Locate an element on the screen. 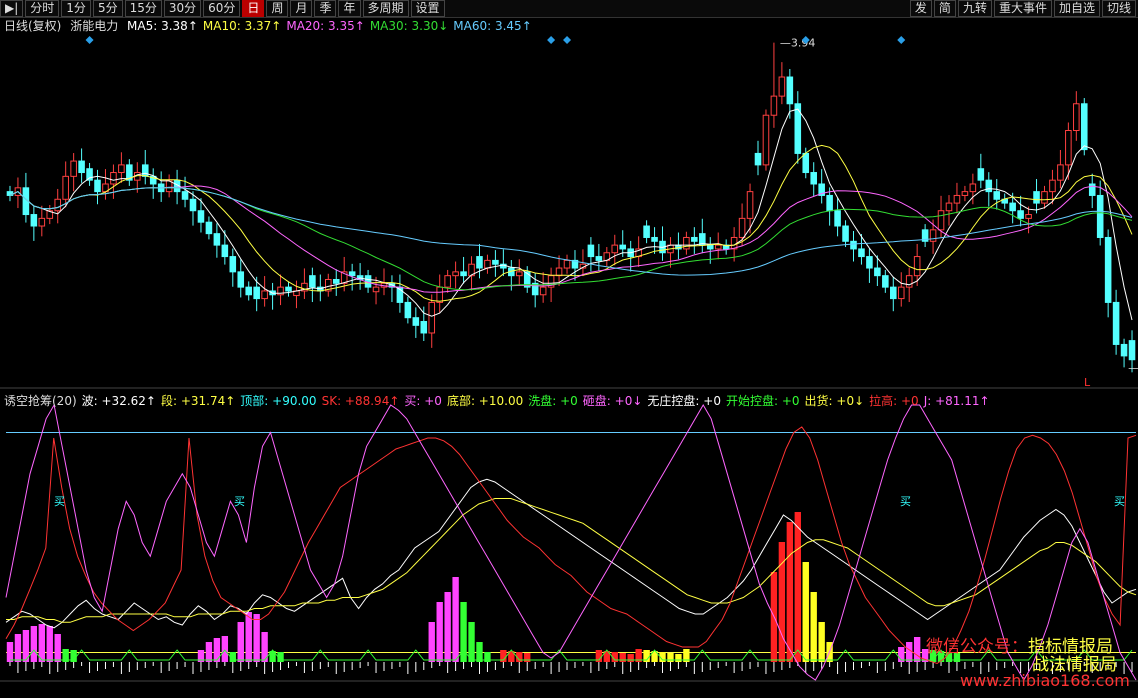 The width and height of the screenshot is (1138, 698). toggle-icon: ▶| is located at coordinates (12, 8).